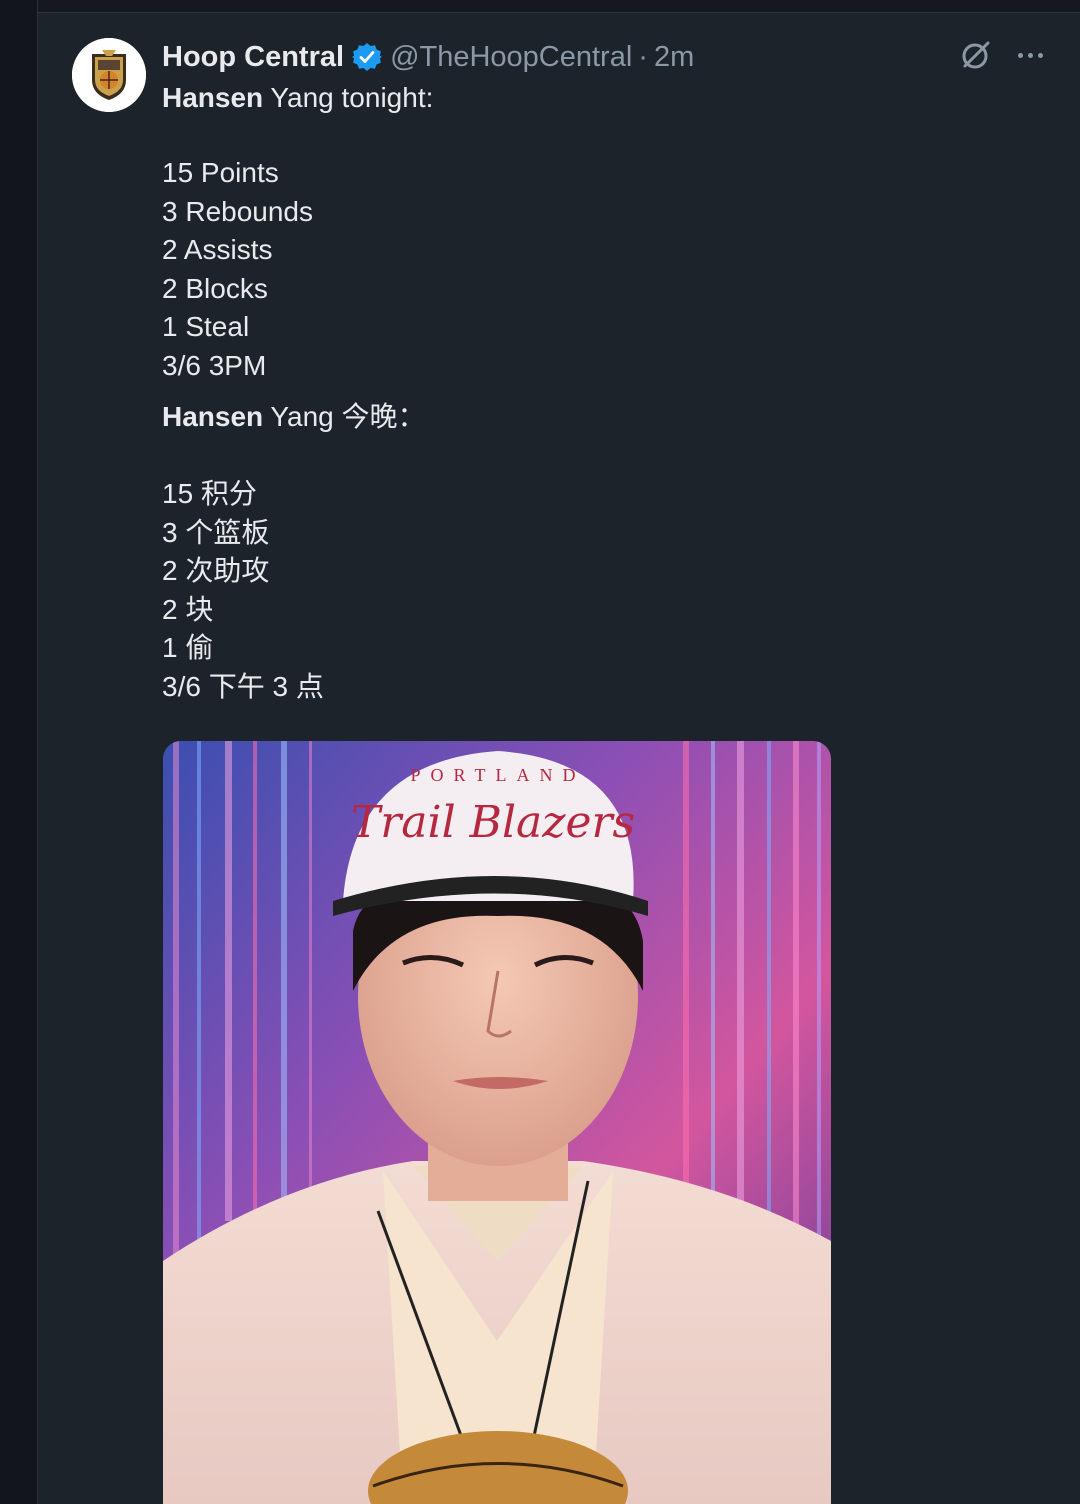  Describe the element at coordinates (253, 57) in the screenshot. I see `display-name: Hoop Central` at that location.